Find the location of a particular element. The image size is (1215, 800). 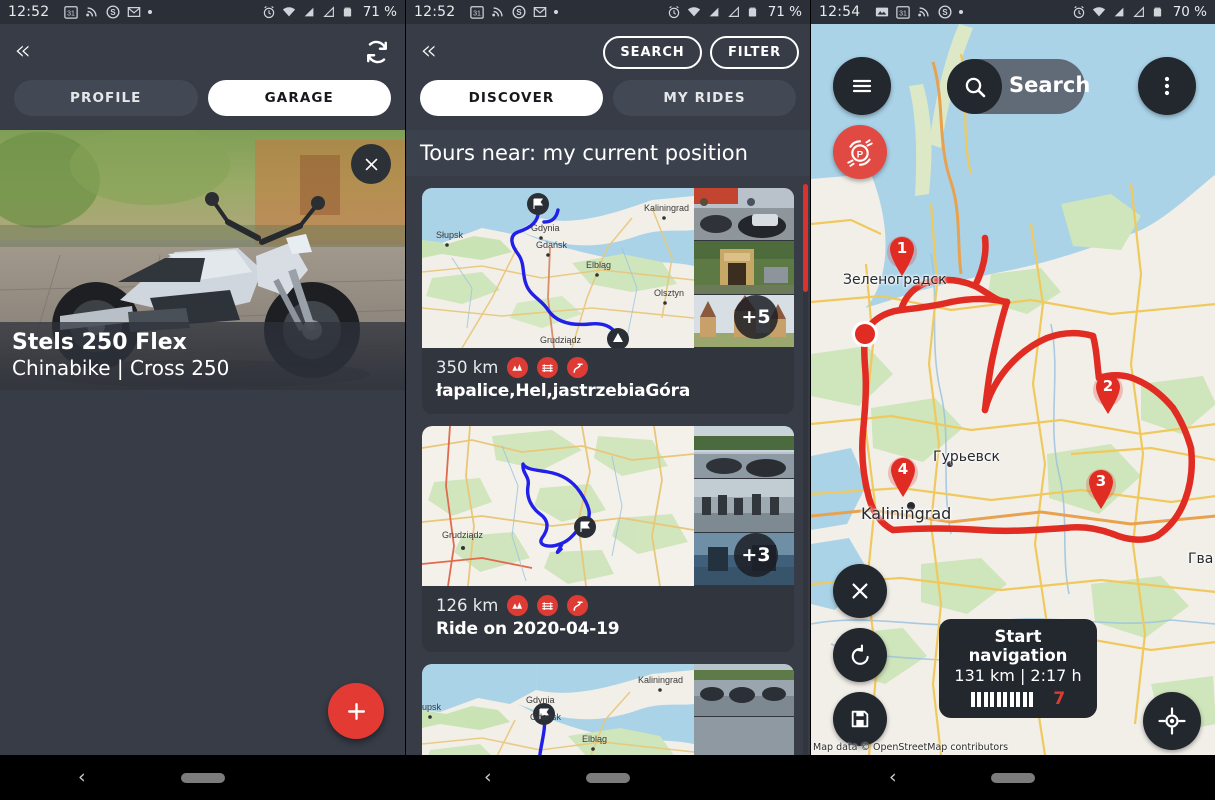

tab-profile: PROFILE is located at coordinates (106, 98).